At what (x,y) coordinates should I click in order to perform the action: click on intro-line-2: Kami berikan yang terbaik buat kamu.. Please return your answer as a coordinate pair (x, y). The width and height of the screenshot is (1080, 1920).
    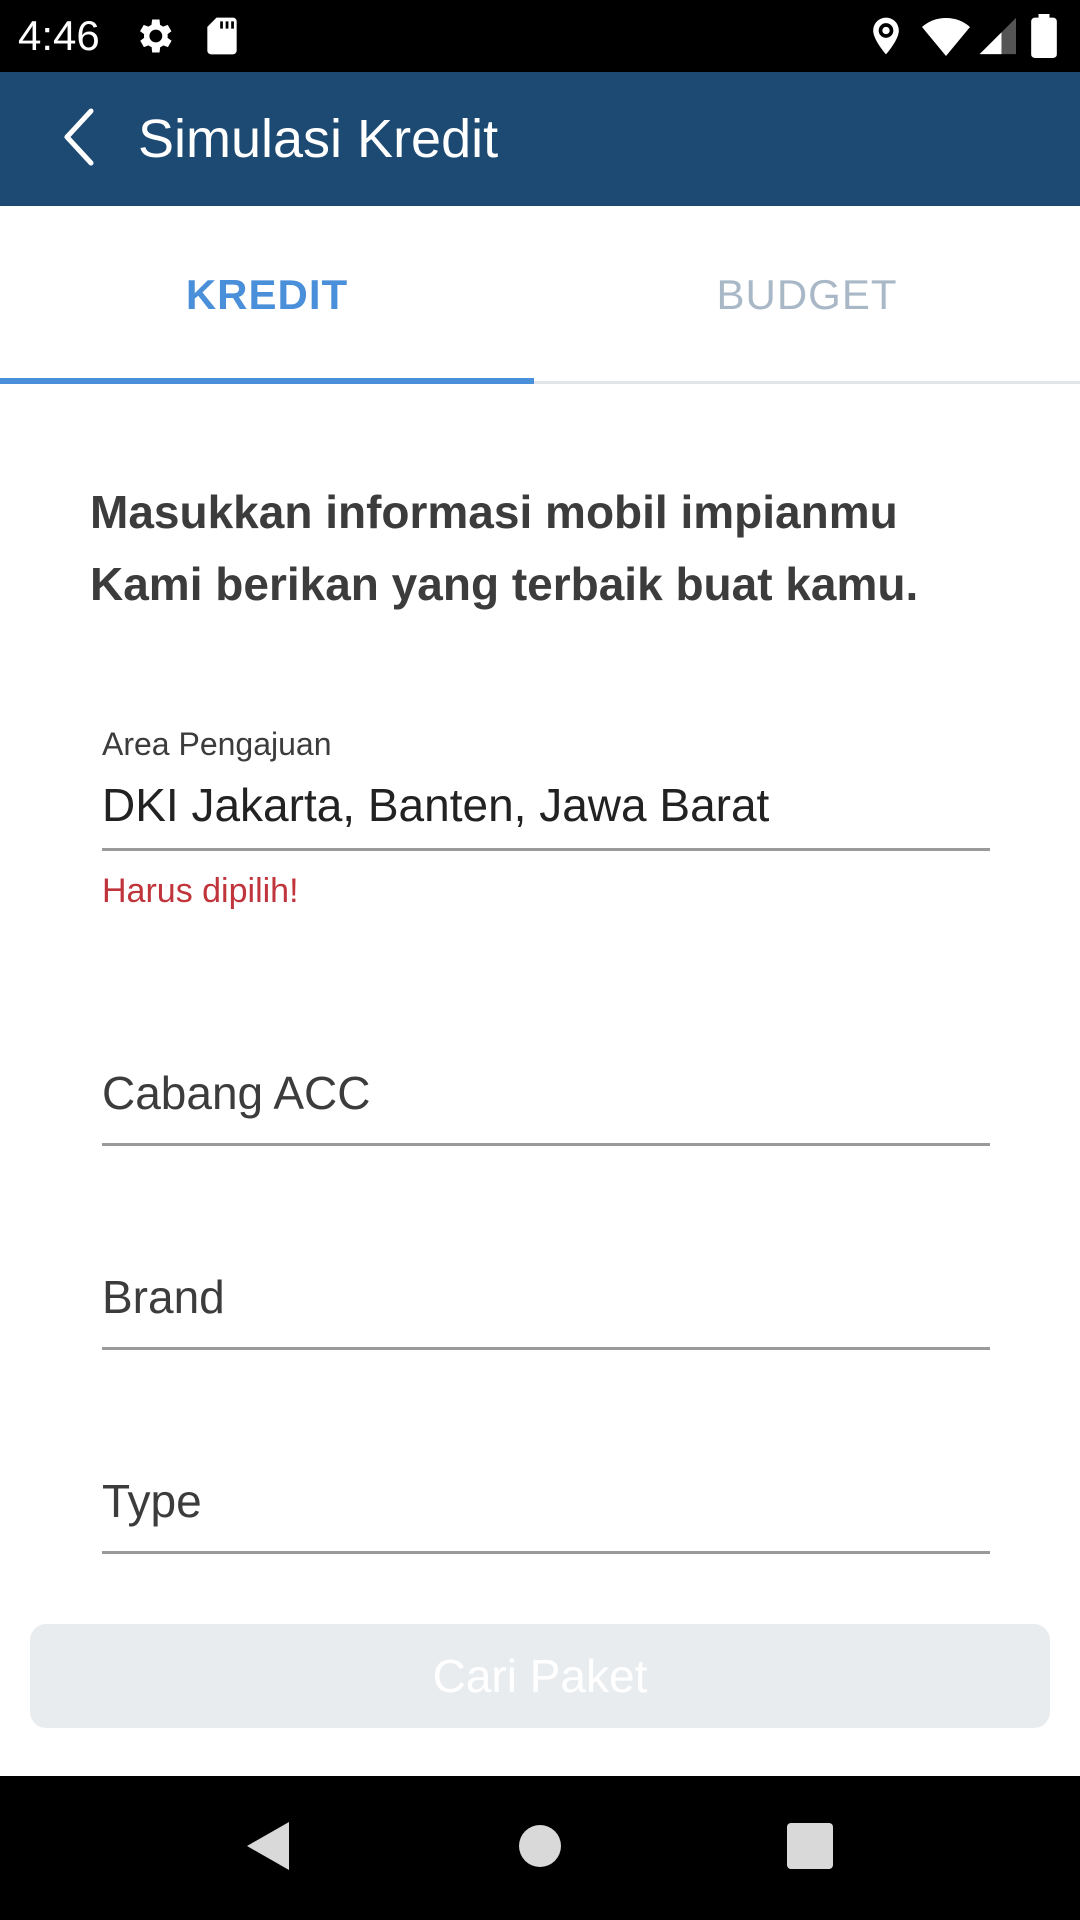
    Looking at the image, I should click on (504, 584).